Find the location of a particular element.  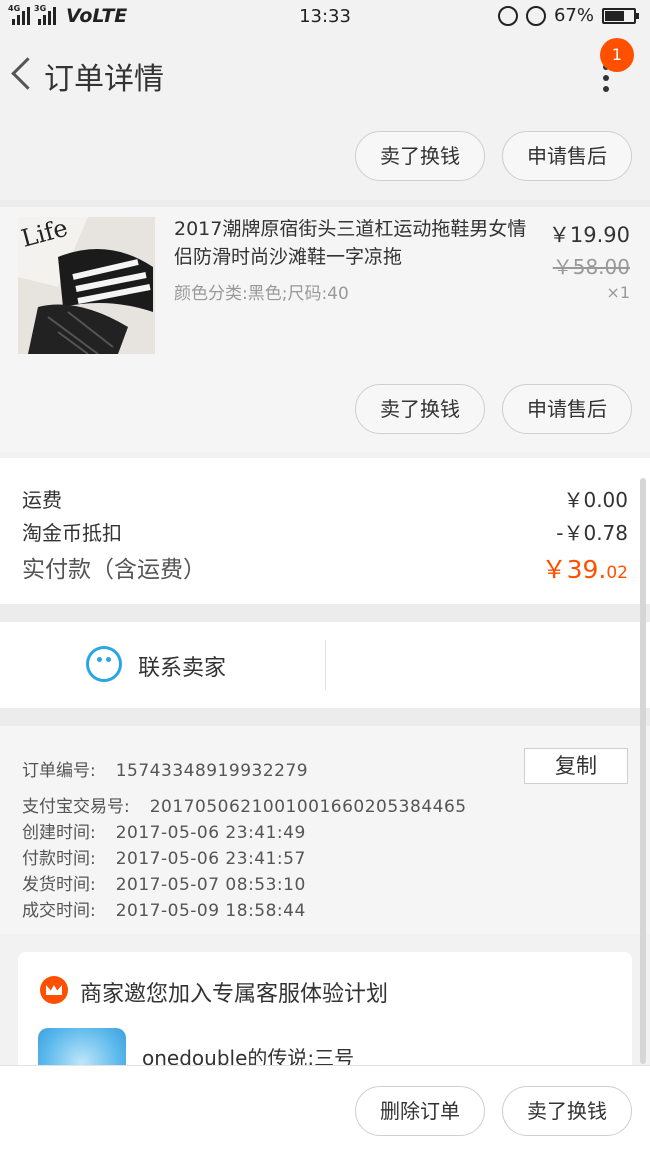

product-title: 2017潮牌原宿街头三道杠运动拖鞋男女情侣防滑时尚沙滩鞋一字凉拖 is located at coordinates (354, 243).